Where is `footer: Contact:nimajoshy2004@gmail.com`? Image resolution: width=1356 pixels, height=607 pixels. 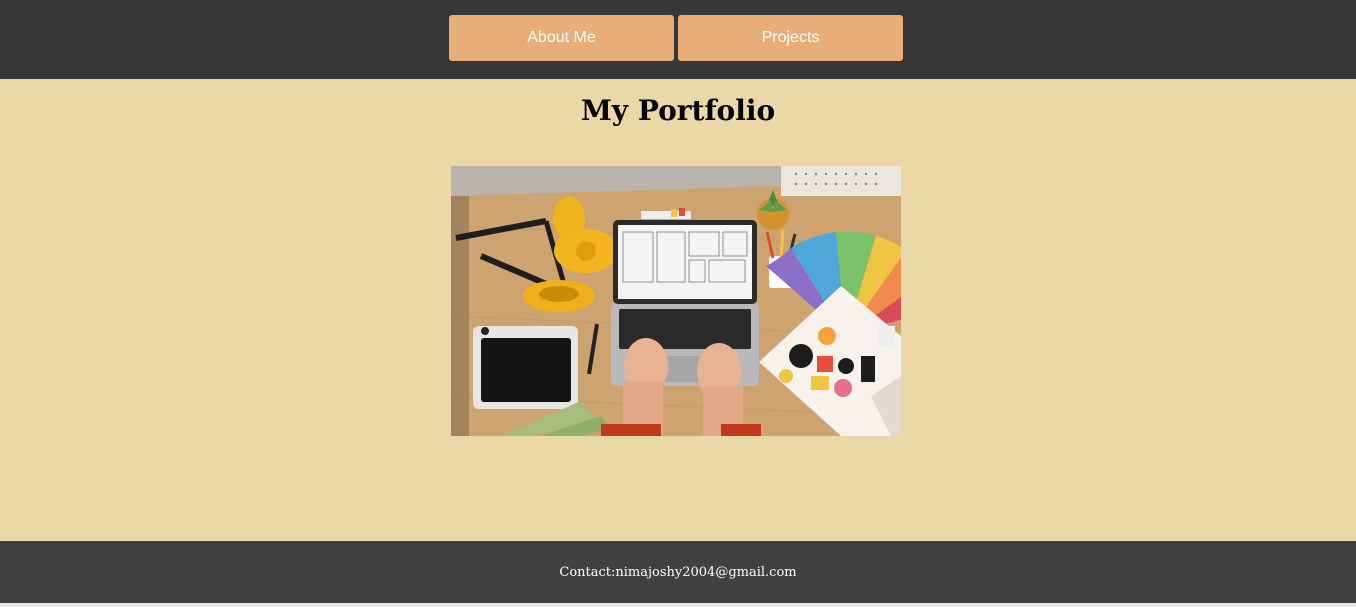 footer: Contact:nimajoshy2004@gmail.com is located at coordinates (678, 574).